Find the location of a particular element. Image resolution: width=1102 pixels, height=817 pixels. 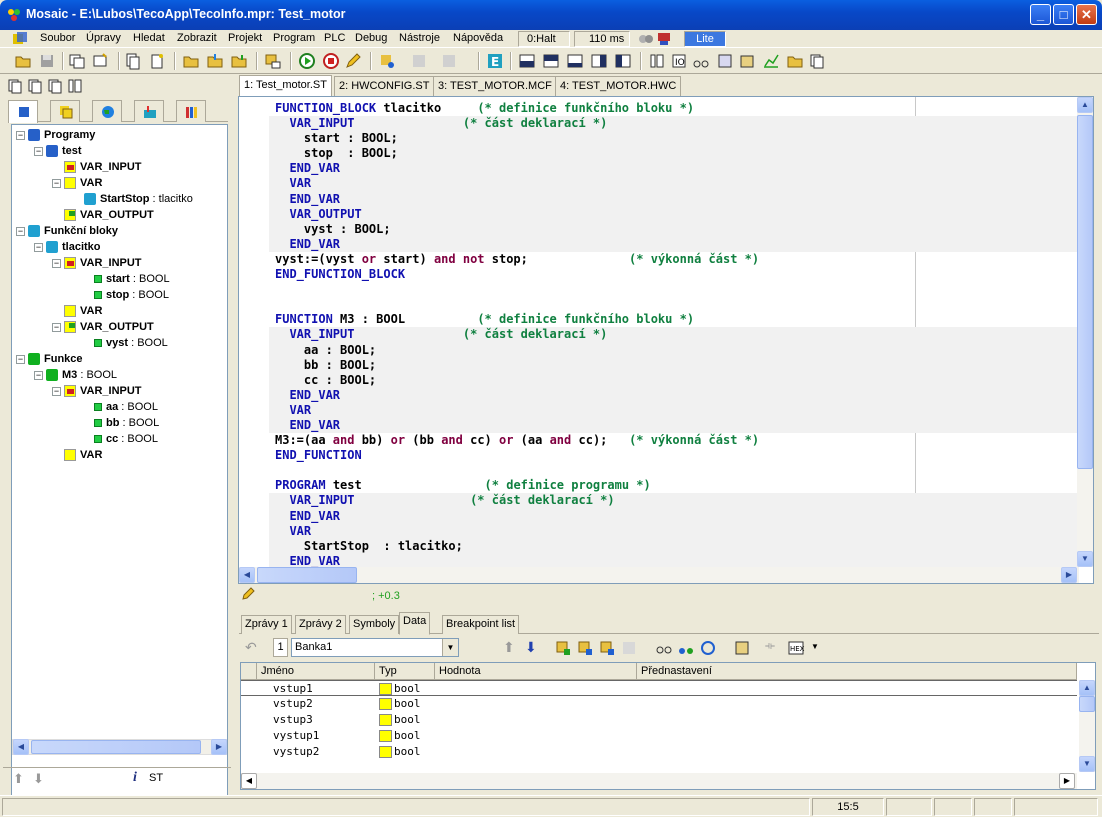

refresh-icon is located at coordinates (708, 648).